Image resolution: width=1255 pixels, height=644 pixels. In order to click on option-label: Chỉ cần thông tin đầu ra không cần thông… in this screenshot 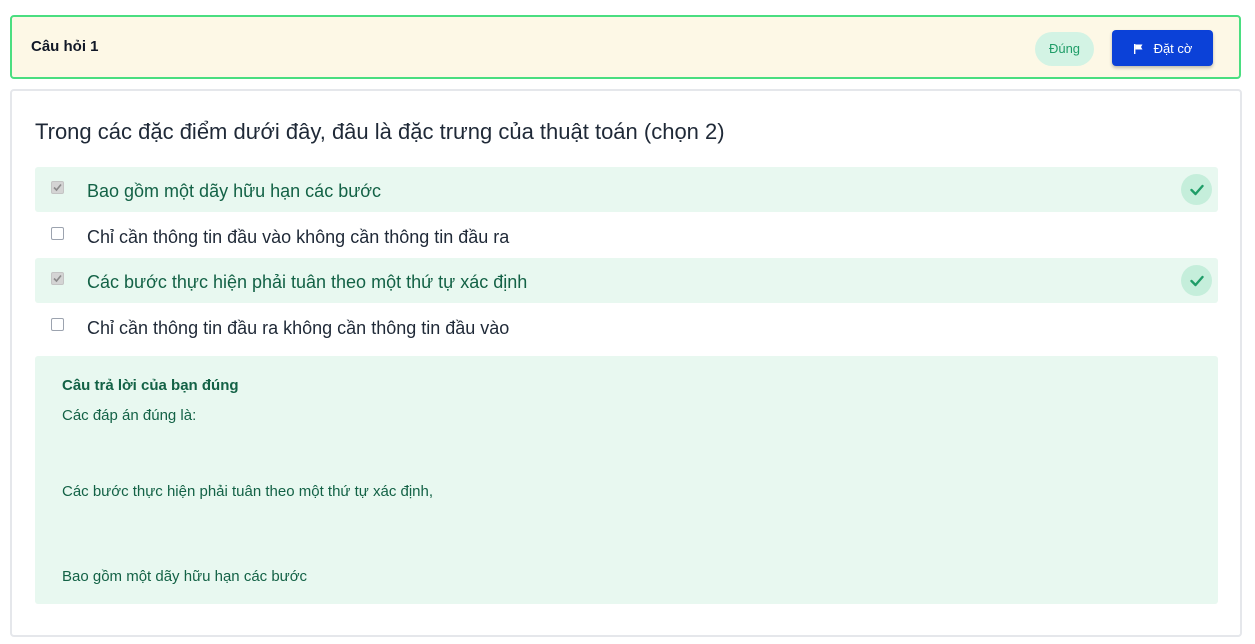, I will do `click(298, 328)`.